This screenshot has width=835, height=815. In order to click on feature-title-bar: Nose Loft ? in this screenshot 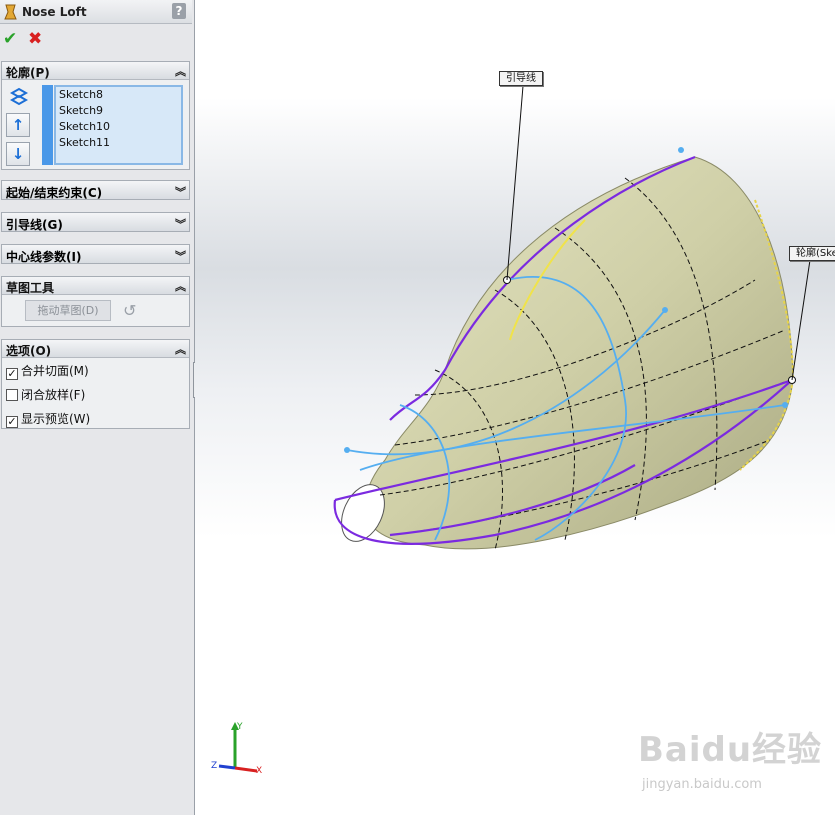, I will do `click(96, 12)`.